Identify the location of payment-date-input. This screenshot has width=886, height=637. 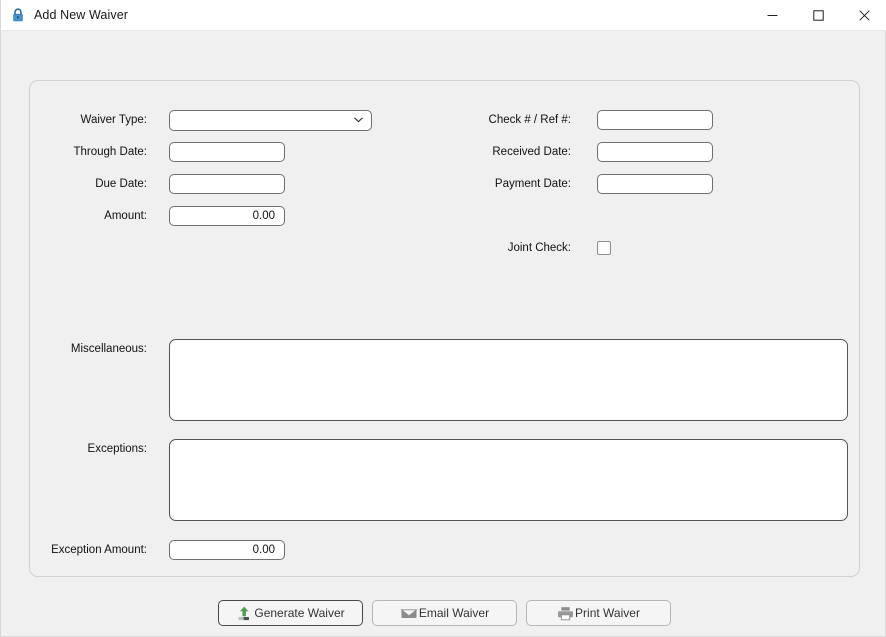
(655, 184).